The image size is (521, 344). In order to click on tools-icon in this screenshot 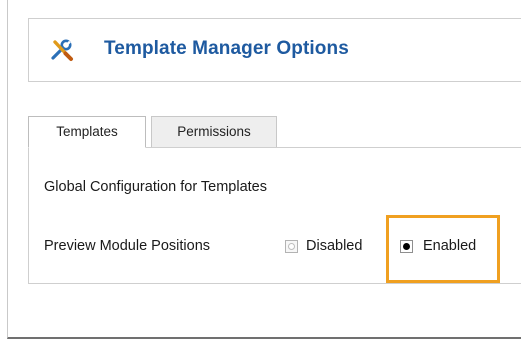, I will do `click(62, 50)`.